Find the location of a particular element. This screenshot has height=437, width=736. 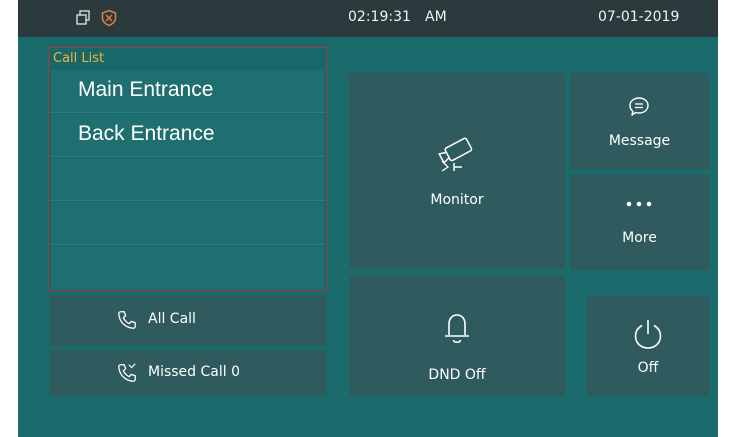

shield-icon is located at coordinates (109, 18).